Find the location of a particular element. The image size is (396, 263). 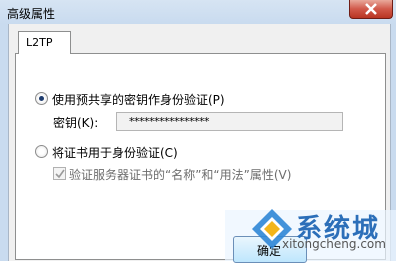

key-label: 密钥(K): is located at coordinates (76, 123).